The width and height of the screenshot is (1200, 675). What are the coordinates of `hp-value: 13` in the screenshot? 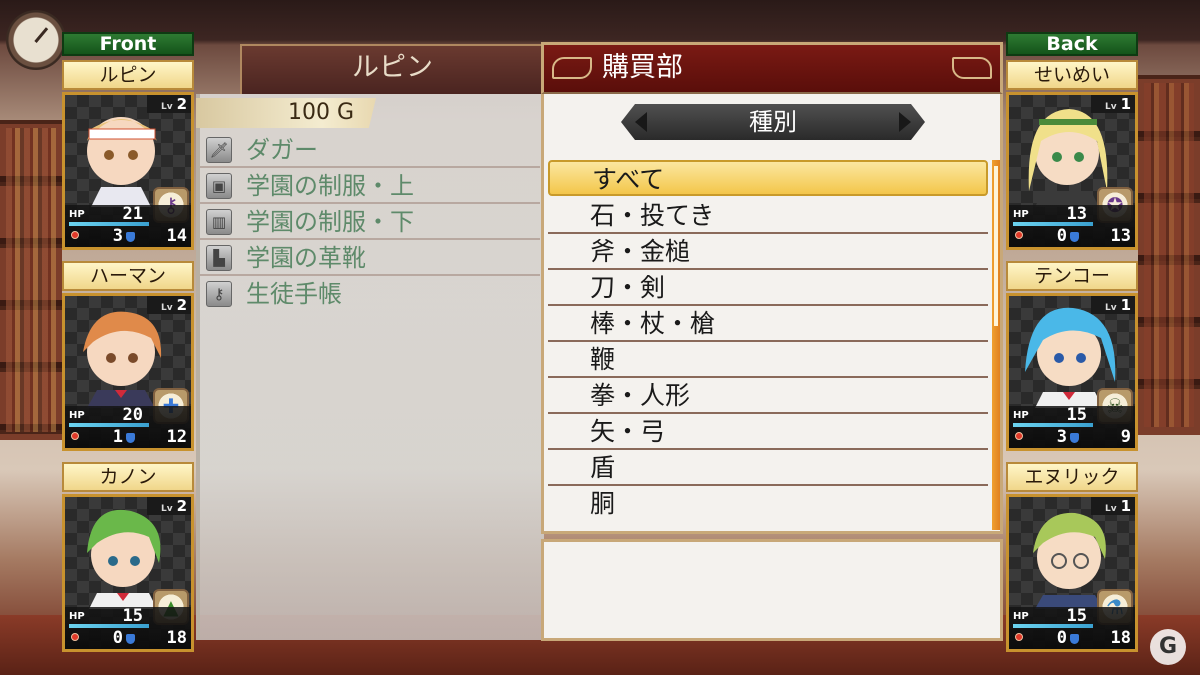 It's located at (1076, 214).